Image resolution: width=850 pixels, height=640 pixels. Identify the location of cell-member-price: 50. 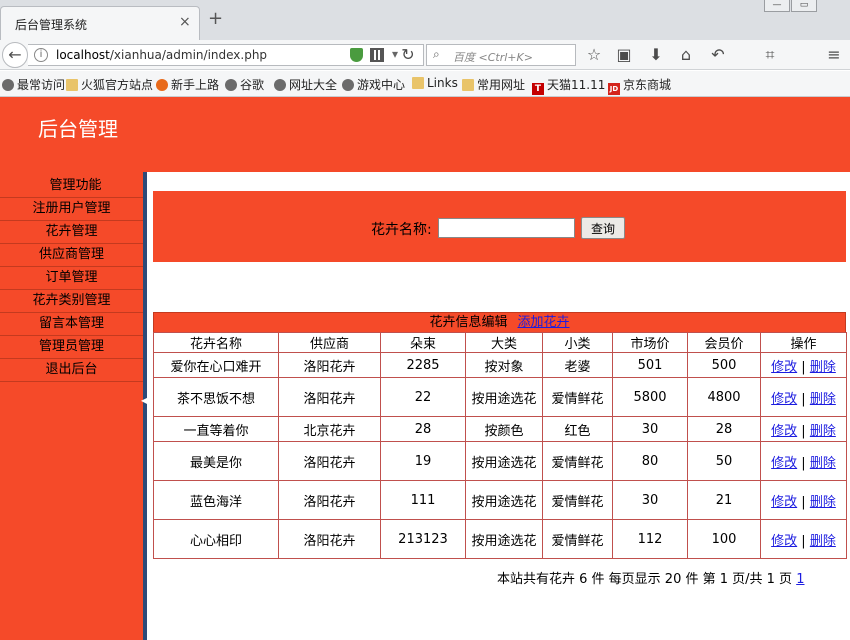
(724, 461).